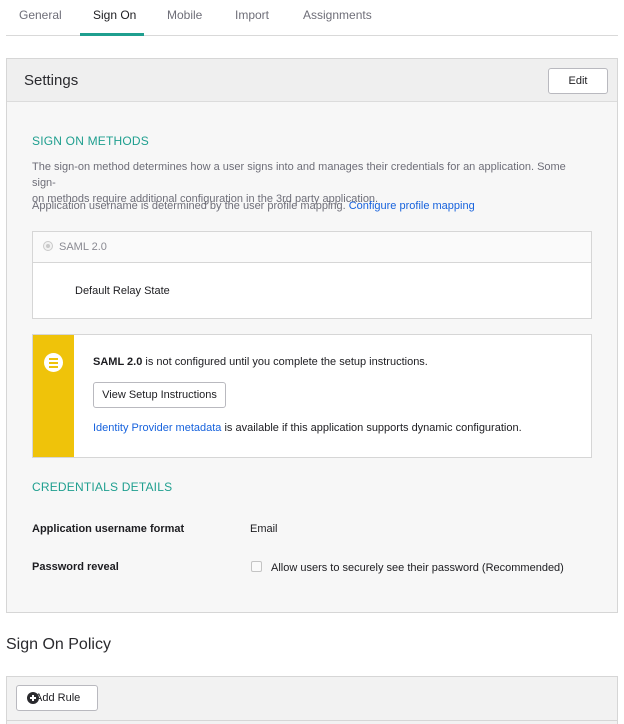 The width and height of the screenshot is (624, 724). I want to click on settings-header: Settings Edit, so click(312, 80).